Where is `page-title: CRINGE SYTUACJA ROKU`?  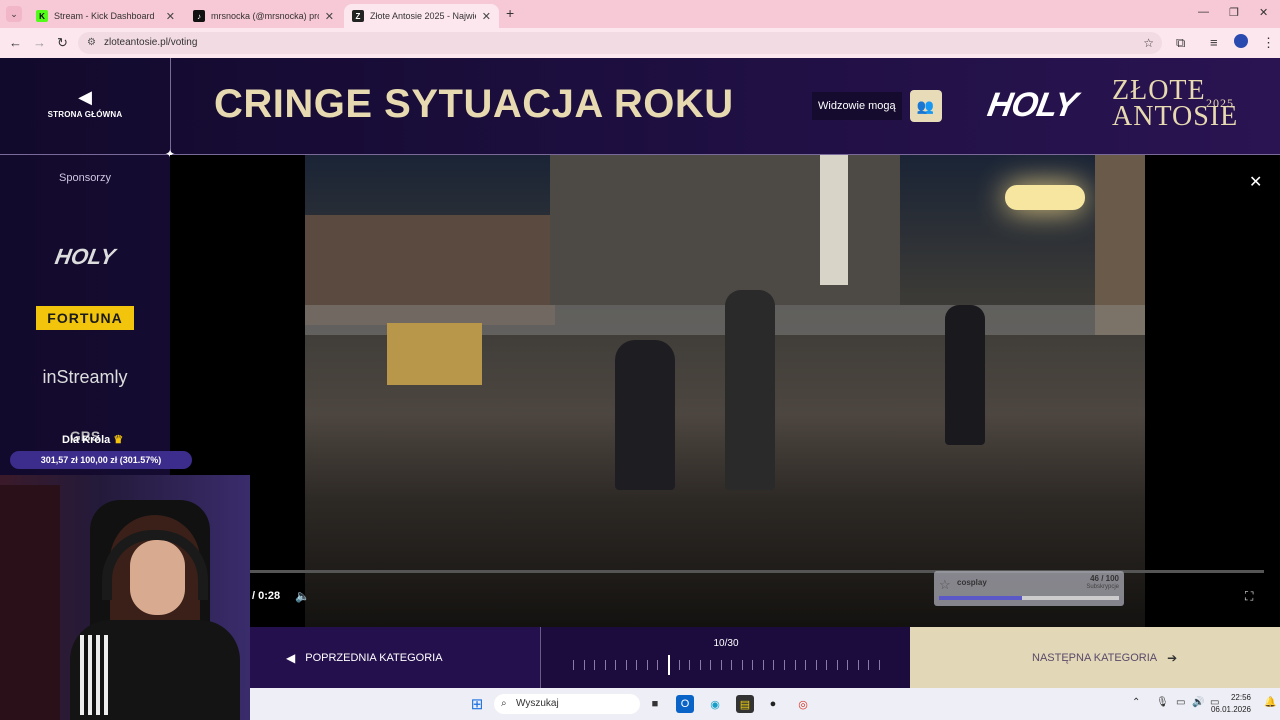 page-title: CRINGE SYTUACJA ROKU is located at coordinates (474, 104).